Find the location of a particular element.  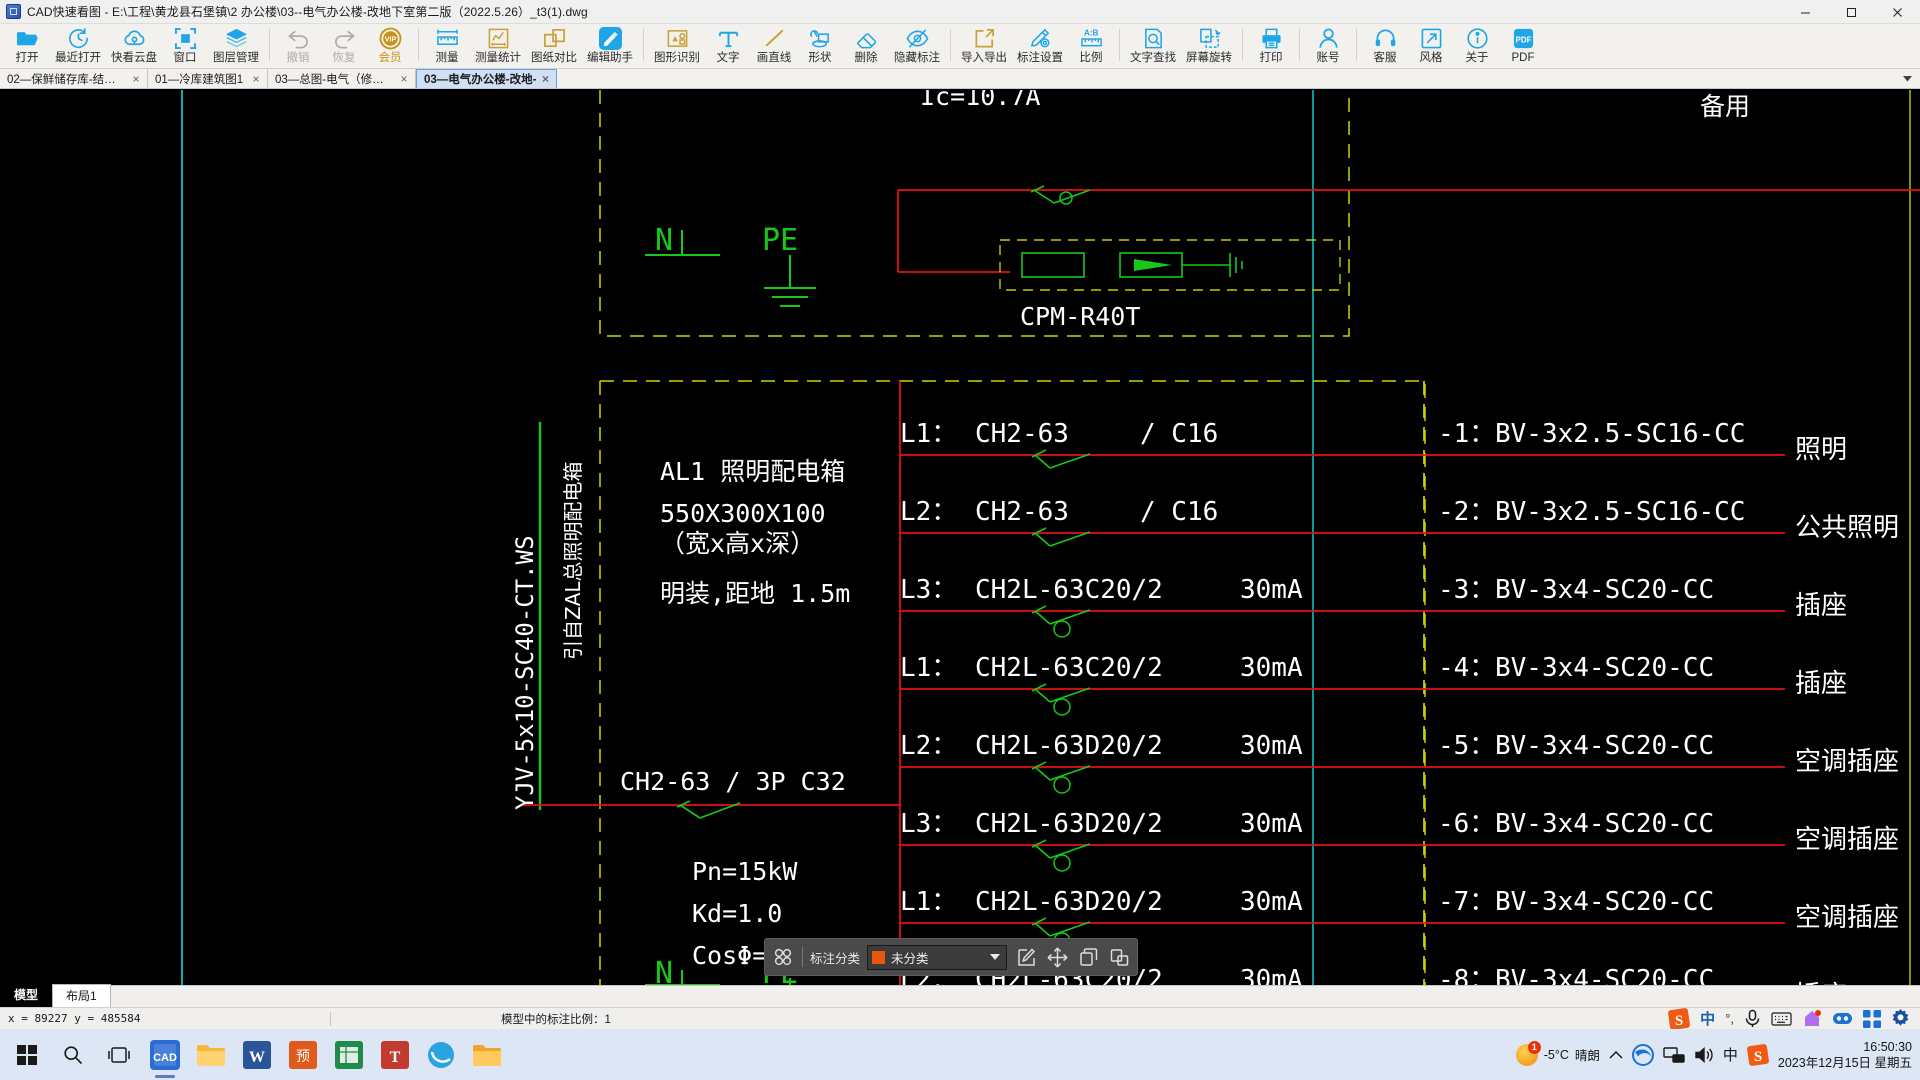

edge-browser-icon is located at coordinates (1642, 1054).